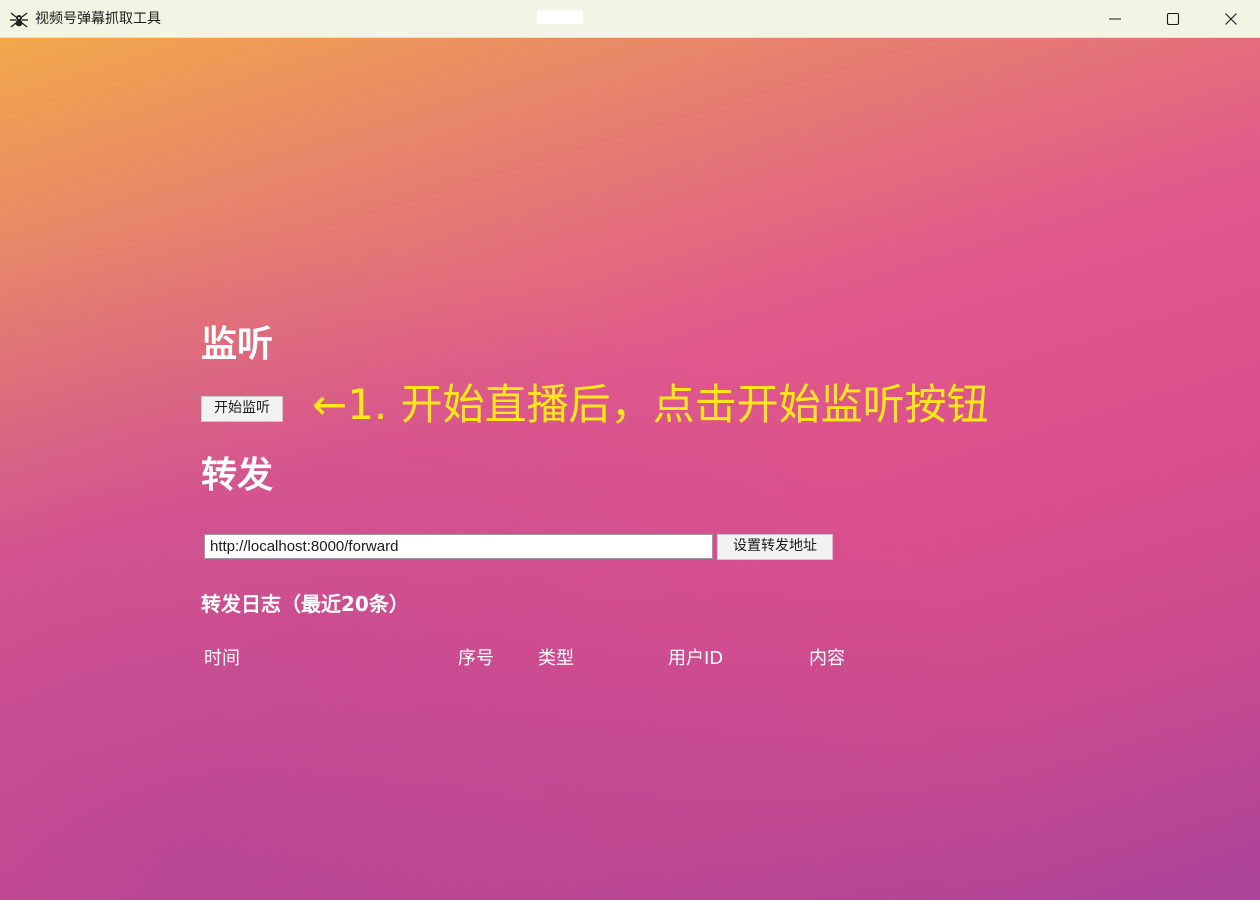  I want to click on window-title: 视频号弹幕抓取工具, so click(98, 19).